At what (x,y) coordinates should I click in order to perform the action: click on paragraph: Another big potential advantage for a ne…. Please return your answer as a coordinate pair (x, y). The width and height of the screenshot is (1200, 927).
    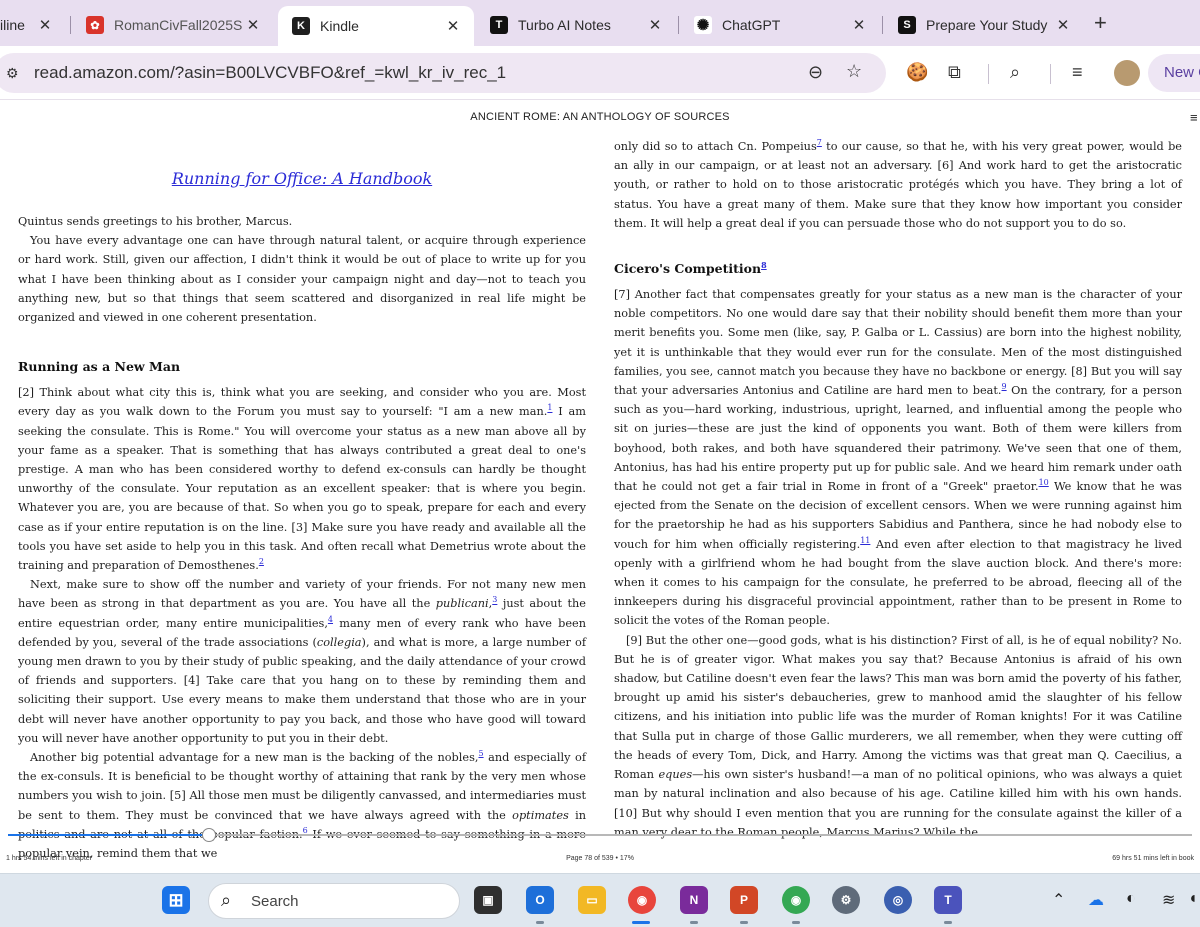
    Looking at the image, I should click on (302, 805).